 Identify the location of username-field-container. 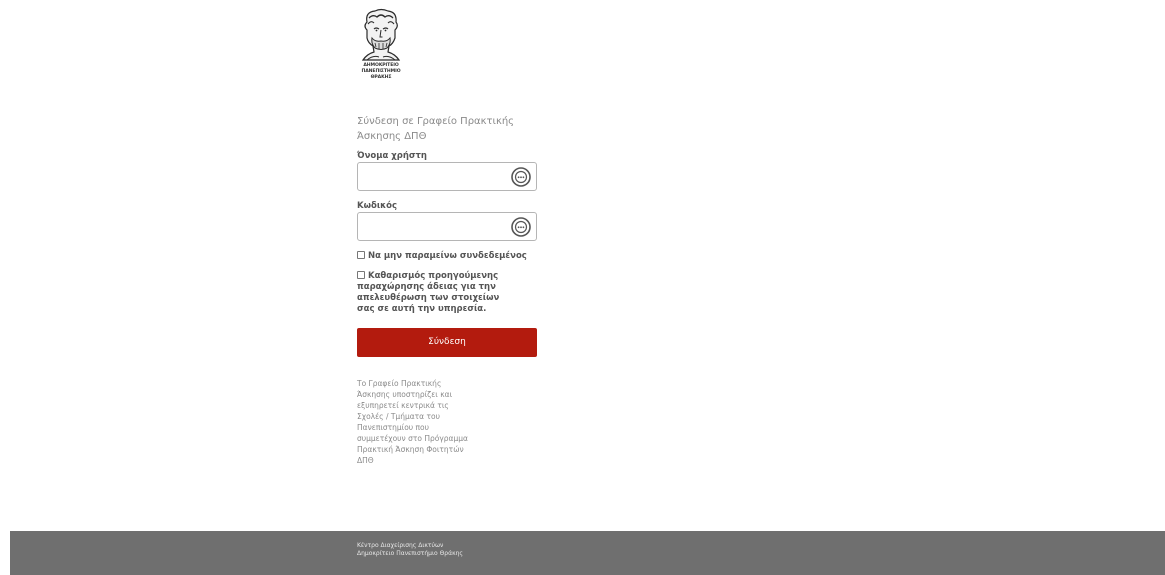
(447, 176).